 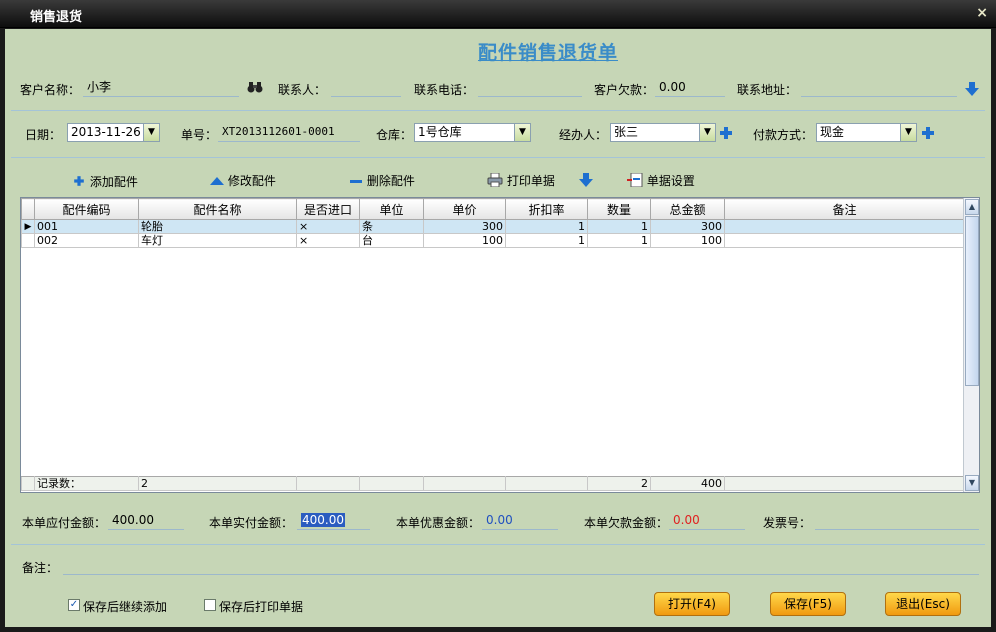 I want to click on cell-unit: 条, so click(x=391, y=226).